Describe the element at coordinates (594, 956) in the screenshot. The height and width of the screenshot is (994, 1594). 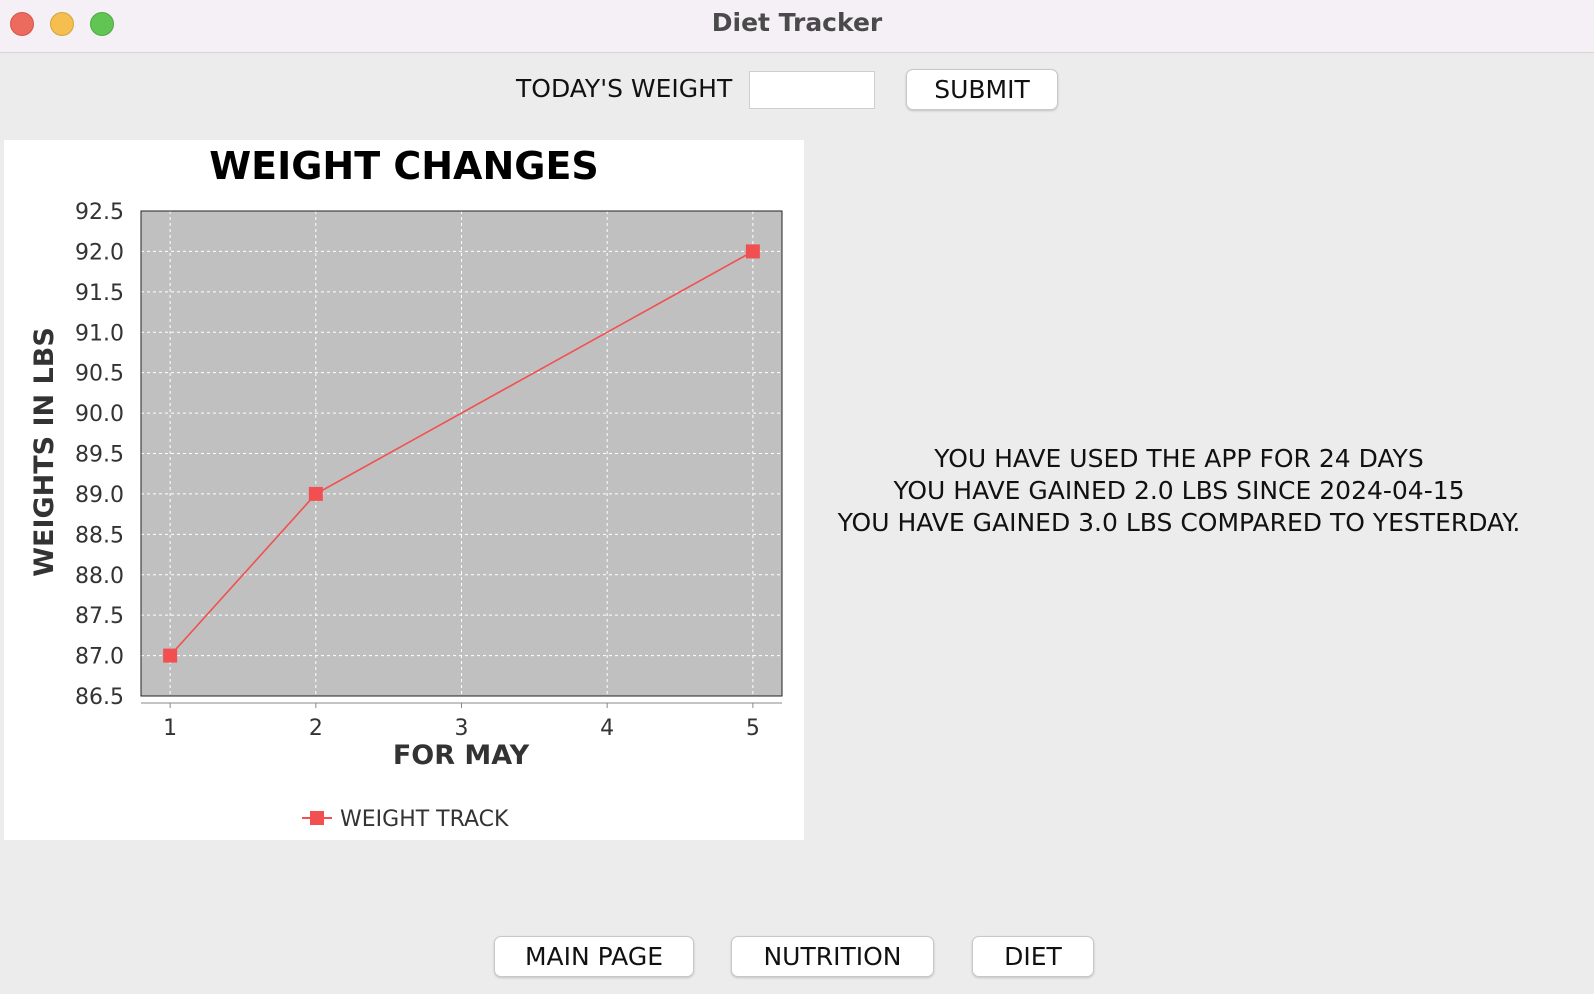
I see `main-page-button: MAIN PAGE` at that location.